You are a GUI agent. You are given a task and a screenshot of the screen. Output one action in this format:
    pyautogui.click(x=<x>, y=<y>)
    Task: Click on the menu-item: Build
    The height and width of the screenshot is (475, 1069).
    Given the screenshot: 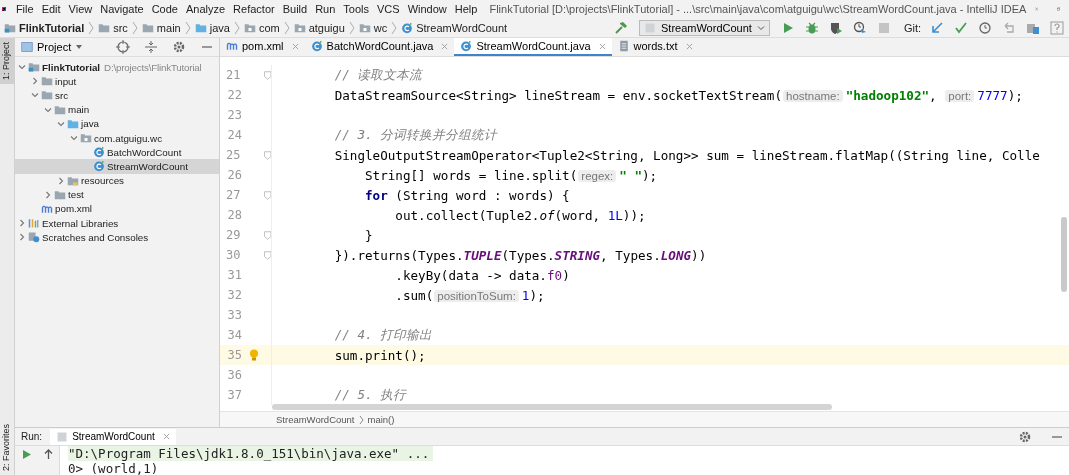 What is the action you would take?
    pyautogui.click(x=295, y=9)
    